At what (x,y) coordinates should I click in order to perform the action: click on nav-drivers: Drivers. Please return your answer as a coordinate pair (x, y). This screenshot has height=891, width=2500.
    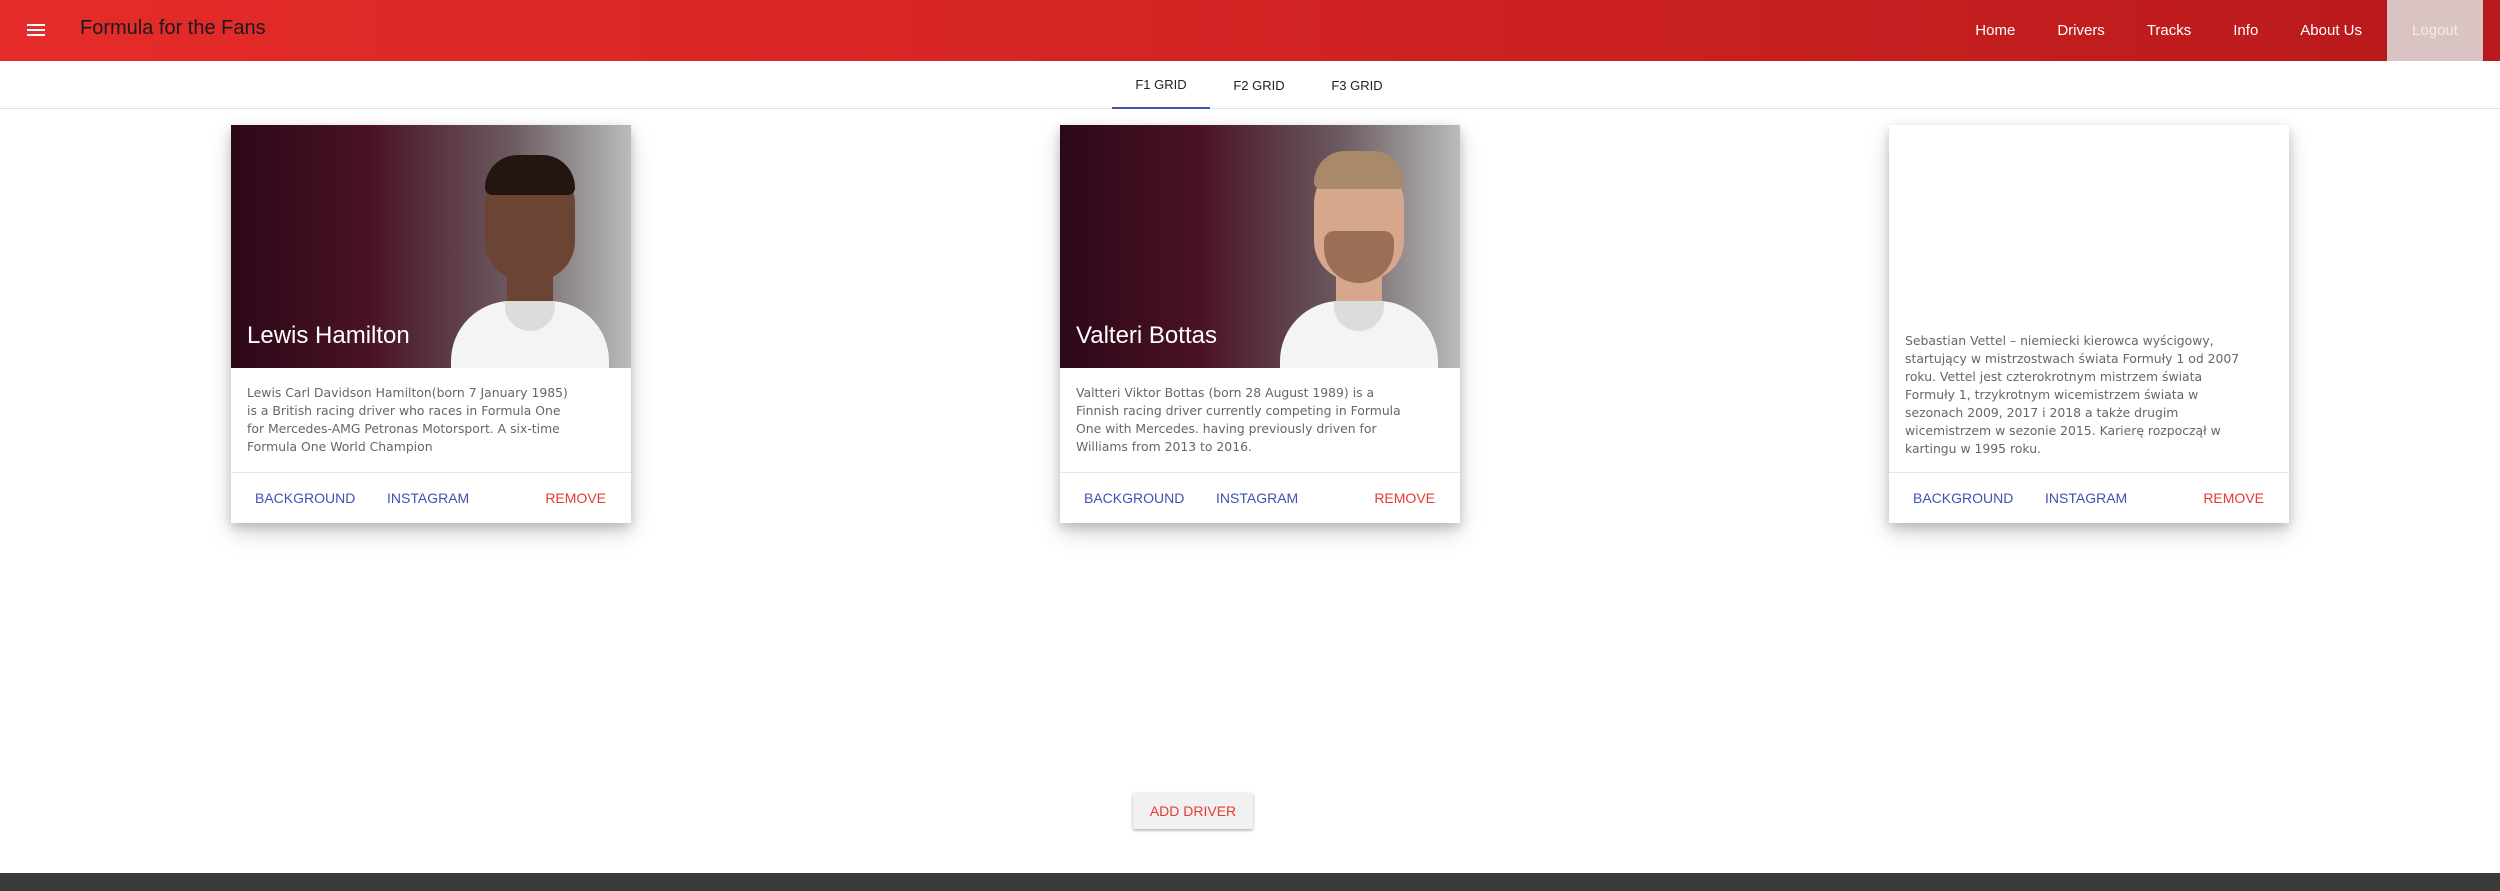
    Looking at the image, I should click on (2081, 30).